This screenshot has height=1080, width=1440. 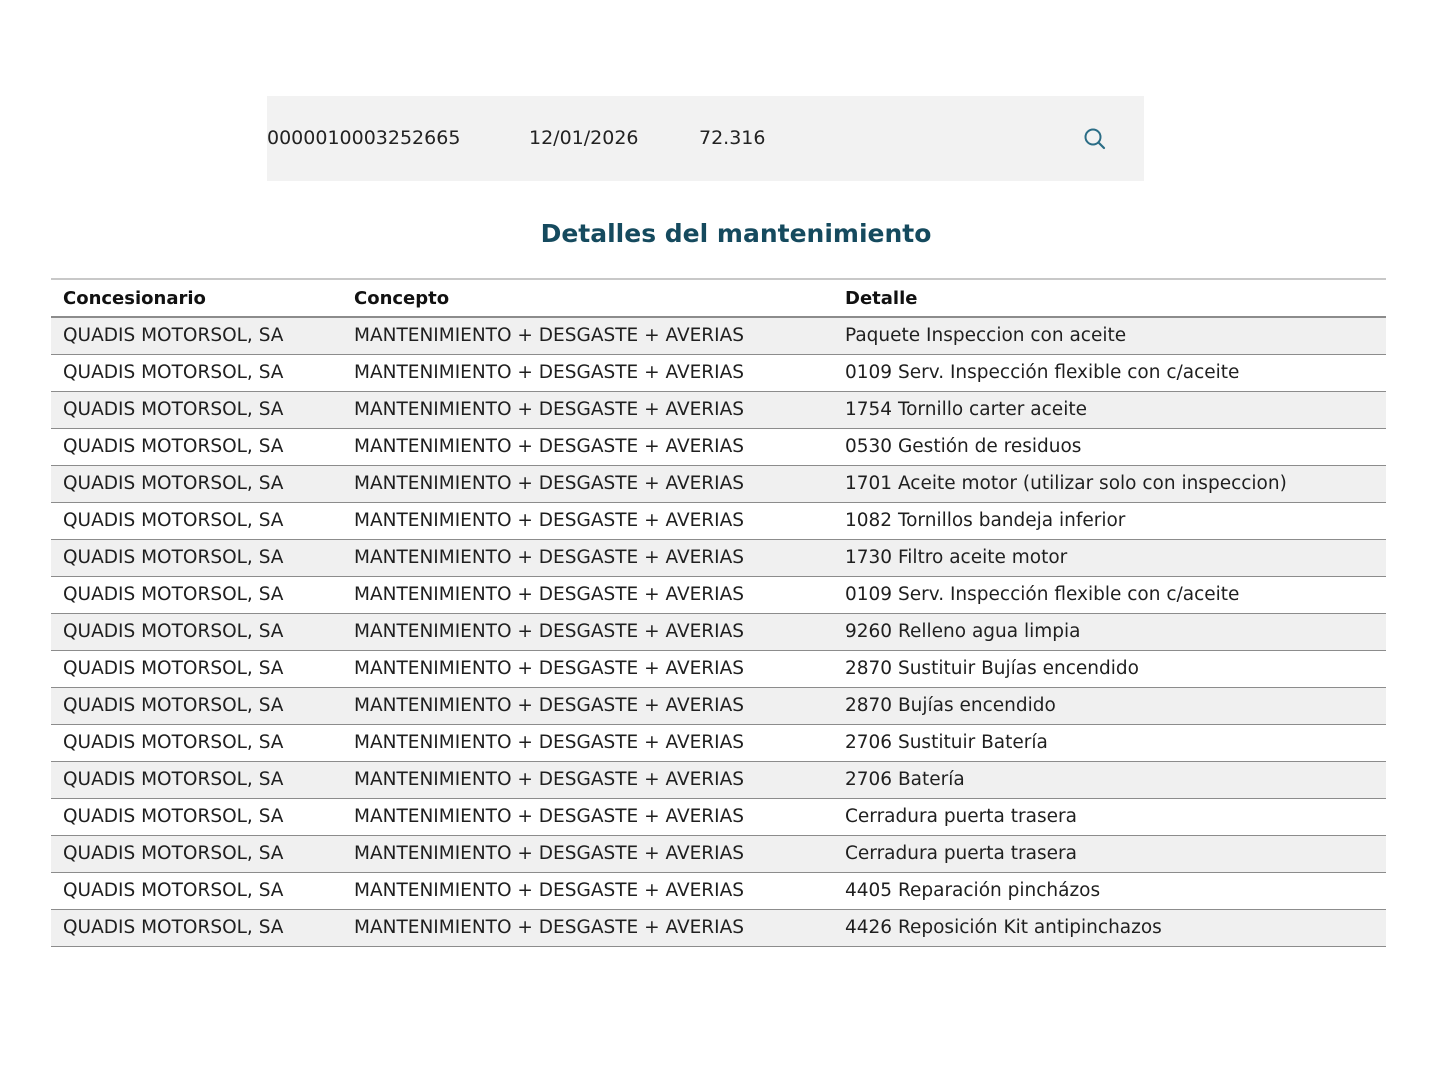 What do you see at coordinates (966, 409) in the screenshot?
I see `cell-detalle: 1754 Tornillo carter aceite` at bounding box center [966, 409].